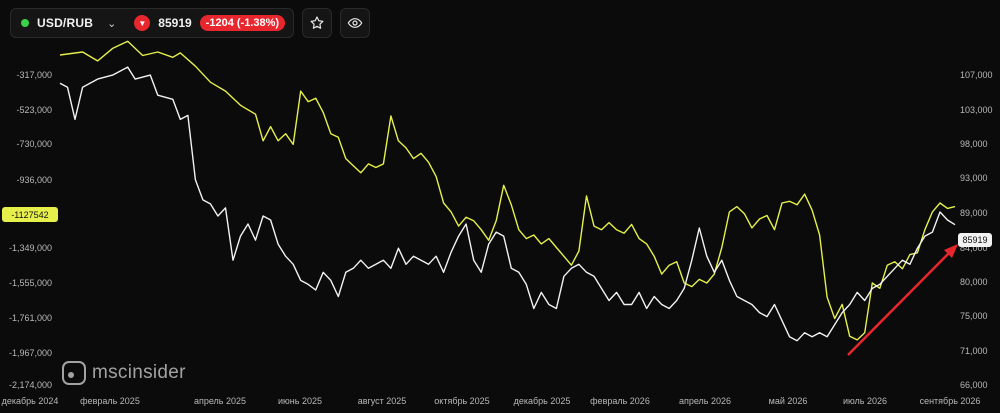  I want to click on current-value-labels: -1127542 85919, so click(497, 227).